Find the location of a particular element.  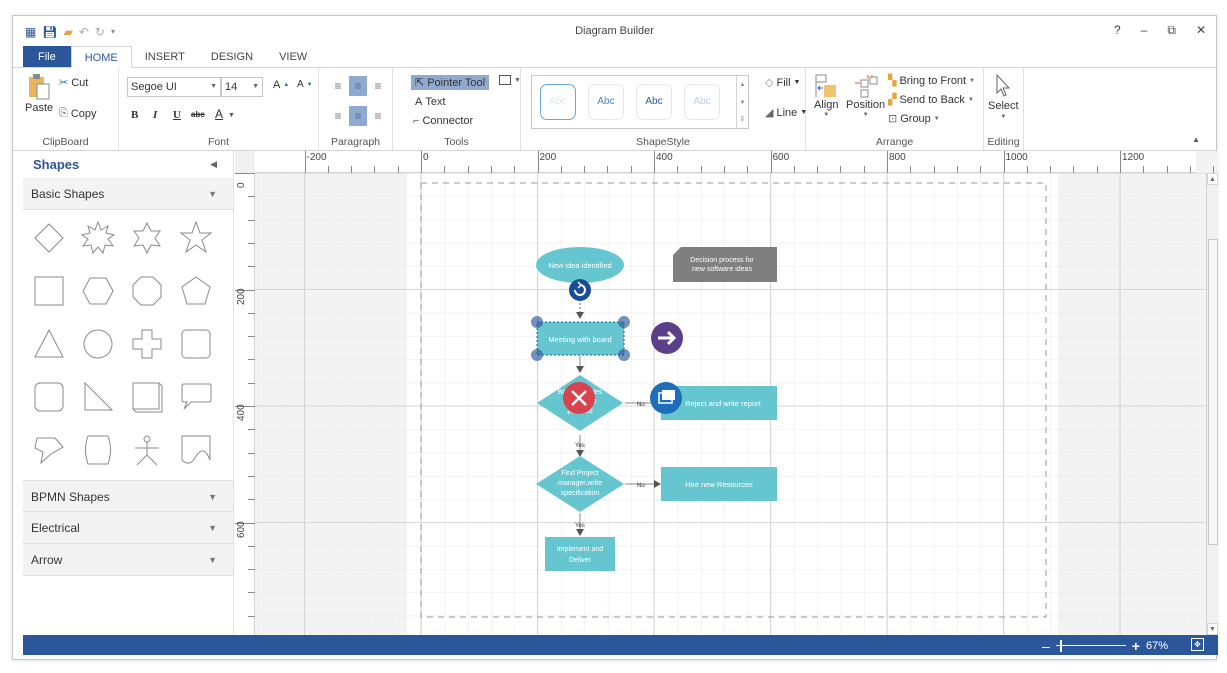

zoom-out-button: – is located at coordinates (1046, 646).